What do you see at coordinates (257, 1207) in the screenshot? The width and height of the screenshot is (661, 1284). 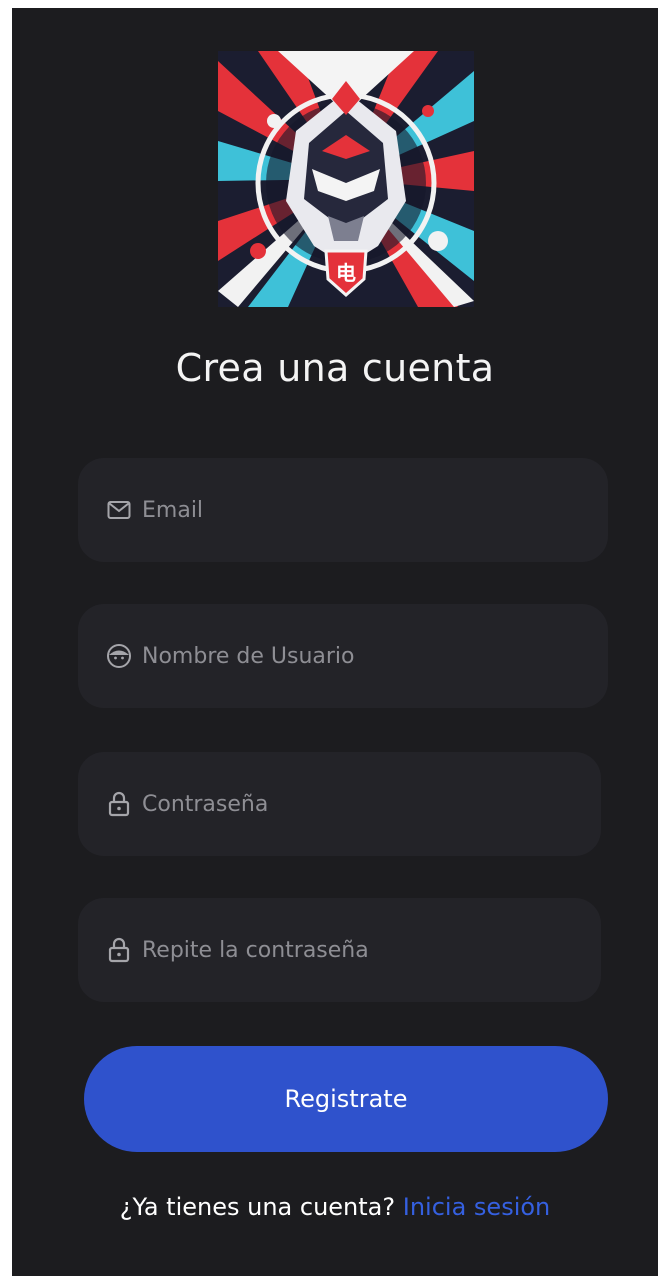 I see `login-prompt-text: ¿Ya tienes una cuenta?` at bounding box center [257, 1207].